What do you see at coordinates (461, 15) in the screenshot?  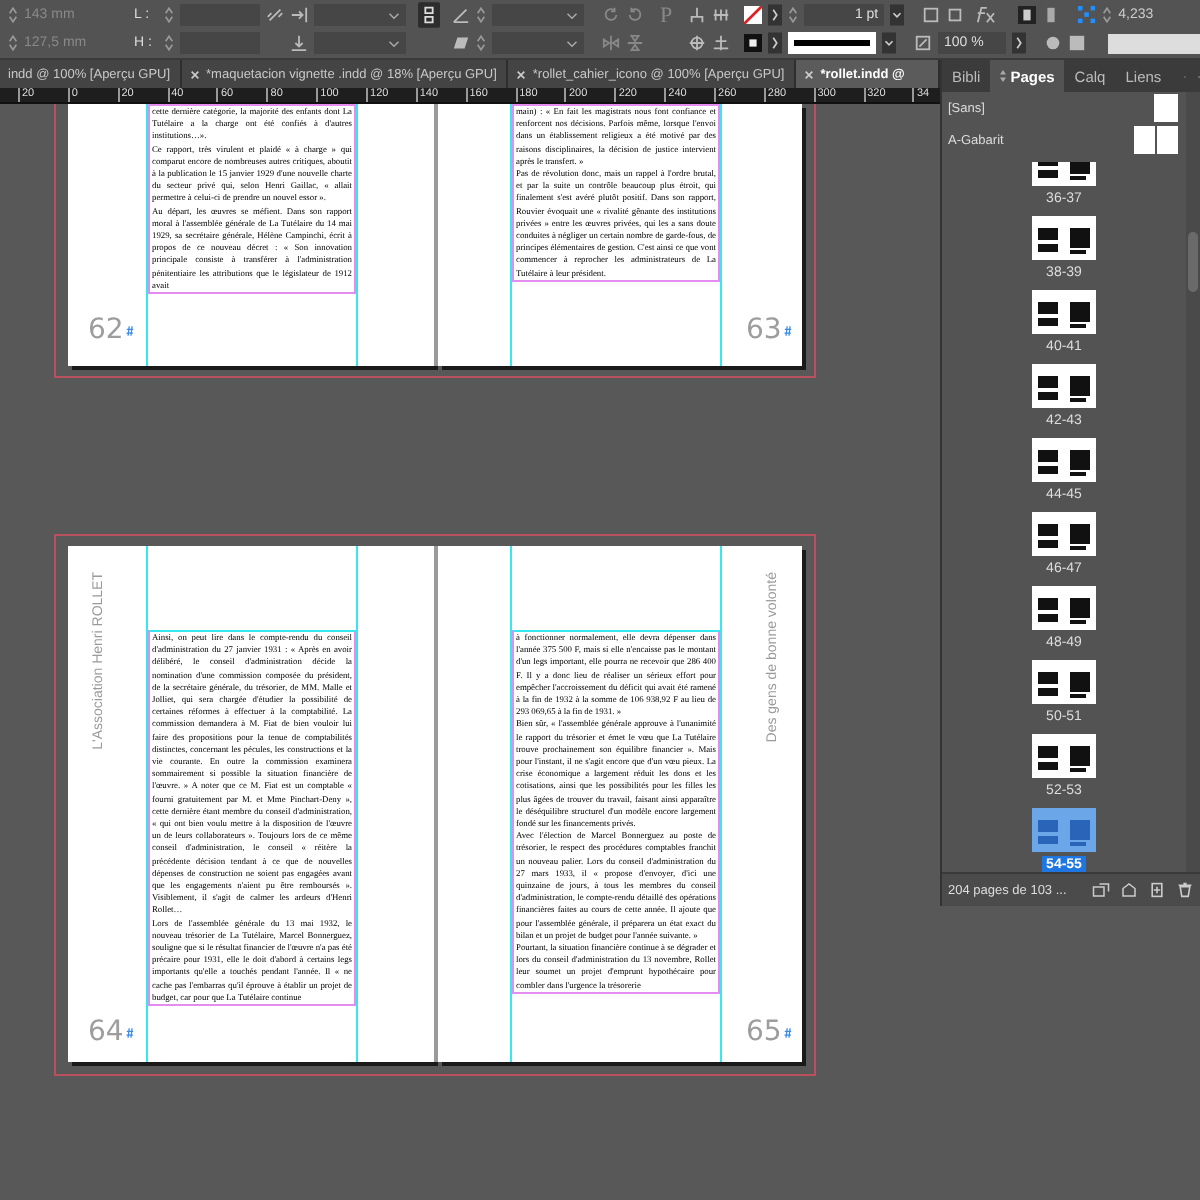 I see `angle-icon` at bounding box center [461, 15].